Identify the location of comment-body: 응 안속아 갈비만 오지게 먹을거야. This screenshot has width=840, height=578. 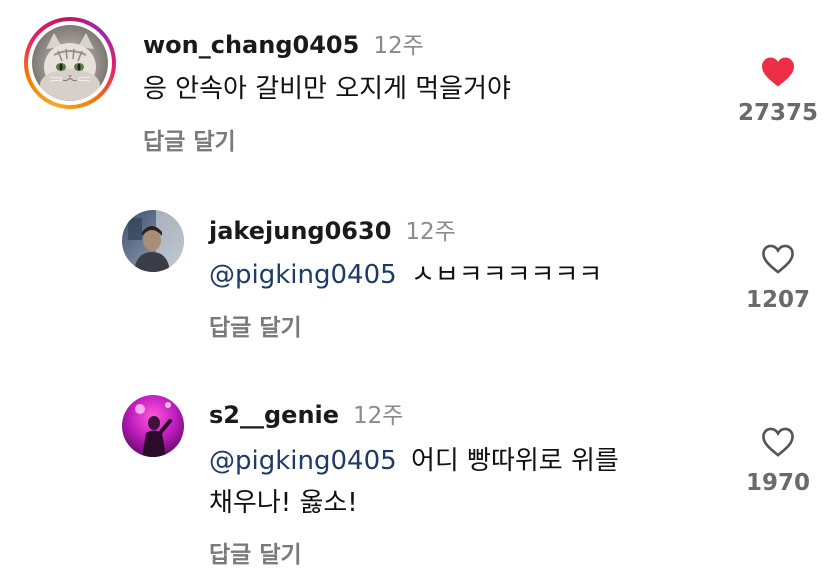
(327, 89).